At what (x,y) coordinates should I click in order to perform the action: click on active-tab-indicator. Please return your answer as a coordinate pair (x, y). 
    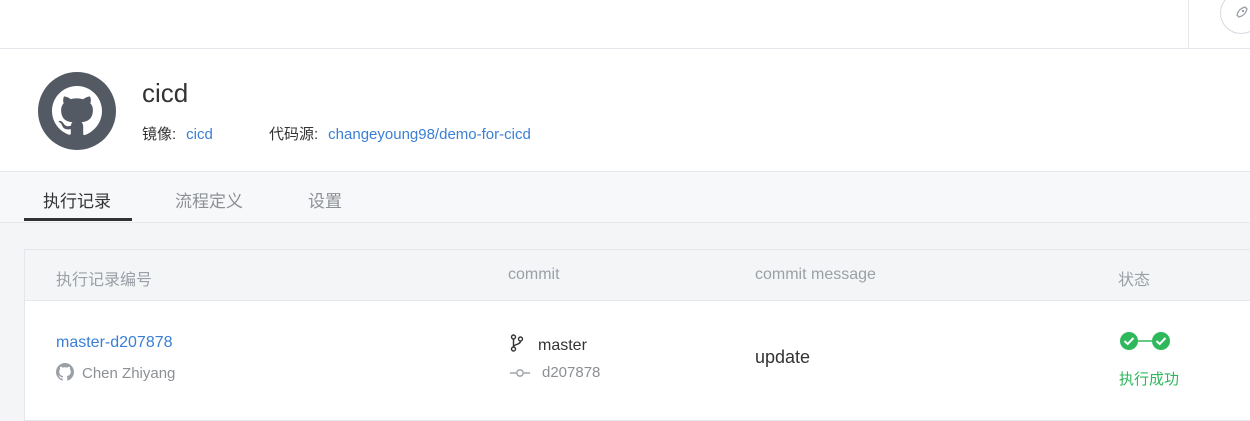
    Looking at the image, I should click on (78, 219).